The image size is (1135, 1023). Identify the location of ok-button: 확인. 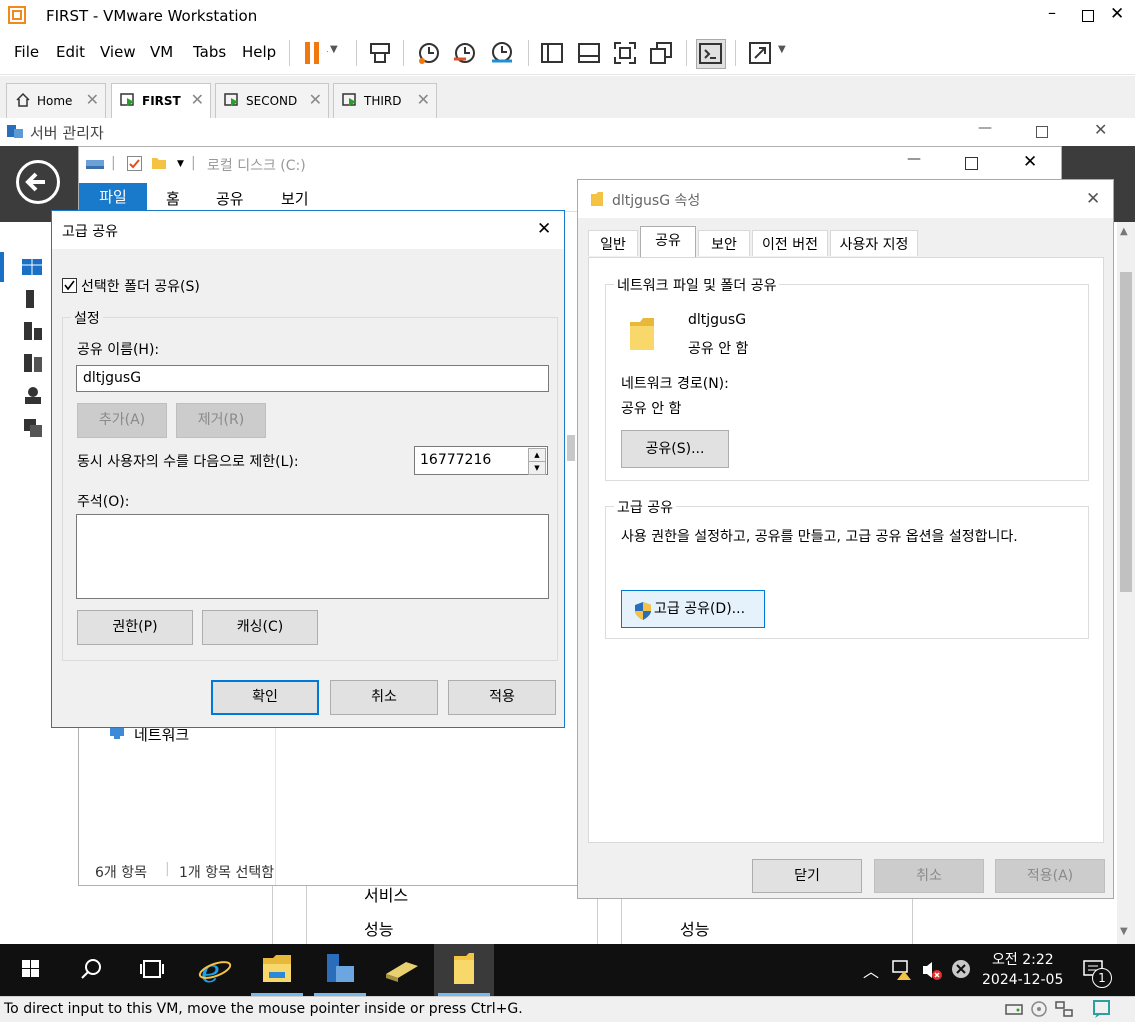
(265, 697).